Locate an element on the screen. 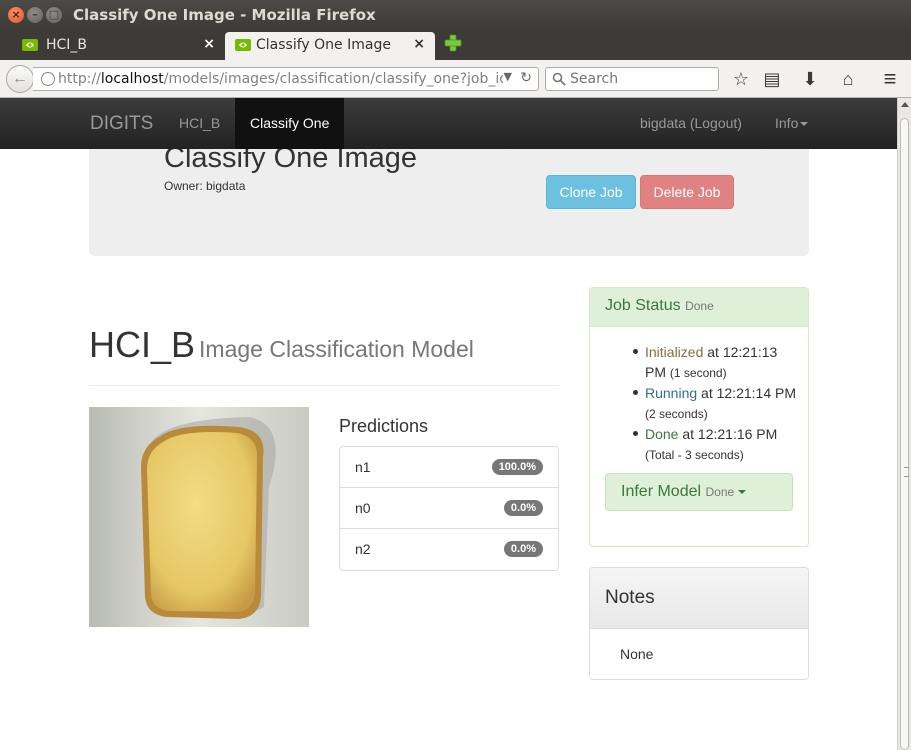 This screenshot has width=911, height=750. status-duration: (Total - 3 seconds) is located at coordinates (694, 455).